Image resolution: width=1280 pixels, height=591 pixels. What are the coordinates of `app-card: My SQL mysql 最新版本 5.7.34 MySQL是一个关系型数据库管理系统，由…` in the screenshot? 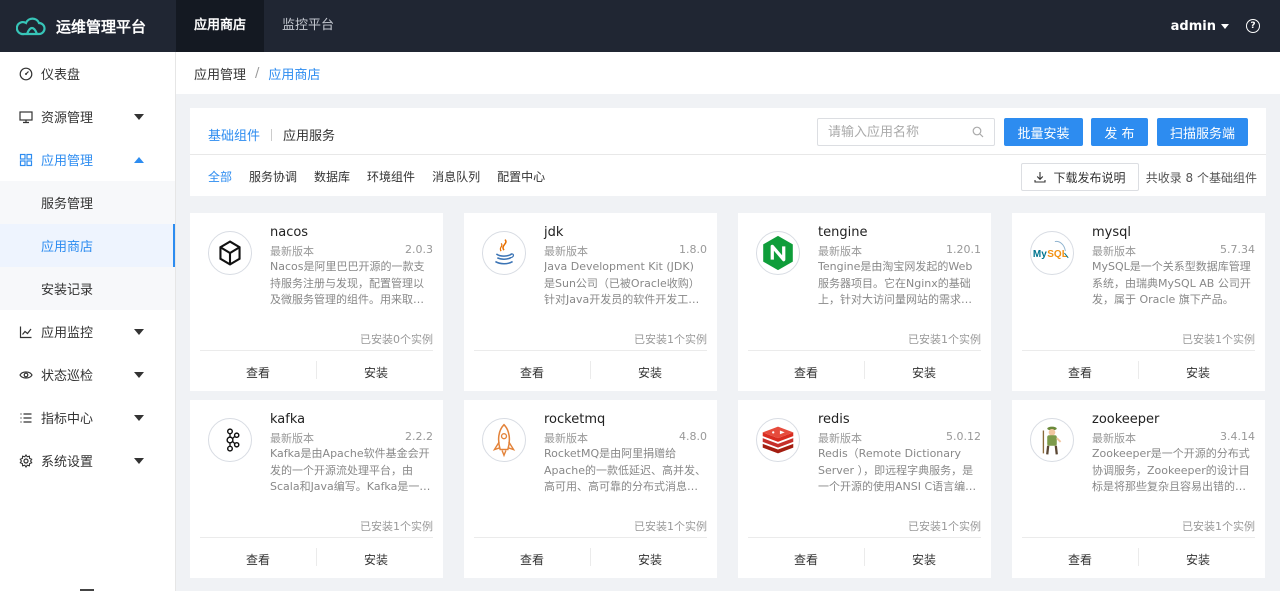 It's located at (1138, 302).